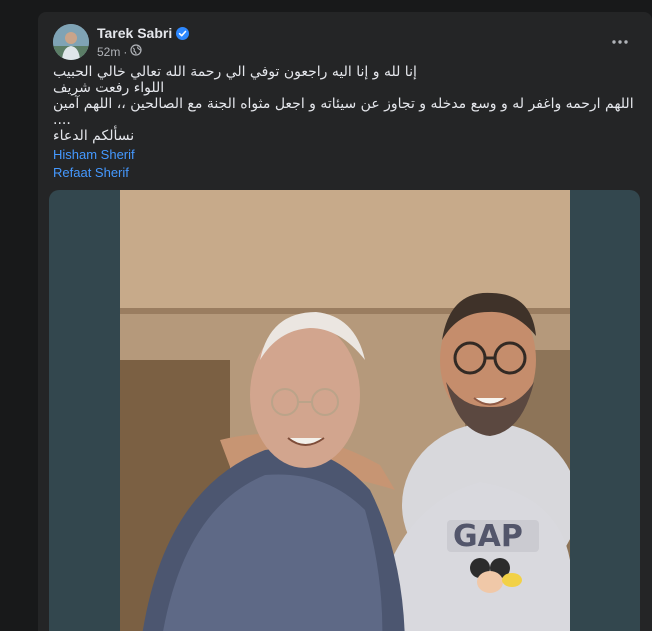 The height and width of the screenshot is (631, 652). I want to click on more-options-icon, so click(620, 42).